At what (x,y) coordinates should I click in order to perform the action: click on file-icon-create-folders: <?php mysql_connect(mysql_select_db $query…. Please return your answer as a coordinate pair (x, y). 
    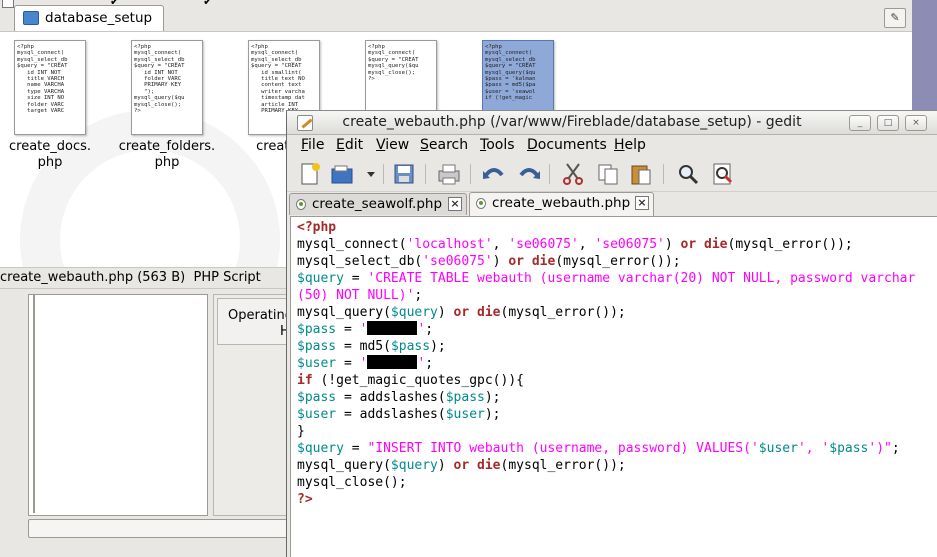
    Looking at the image, I should click on (176, 110).